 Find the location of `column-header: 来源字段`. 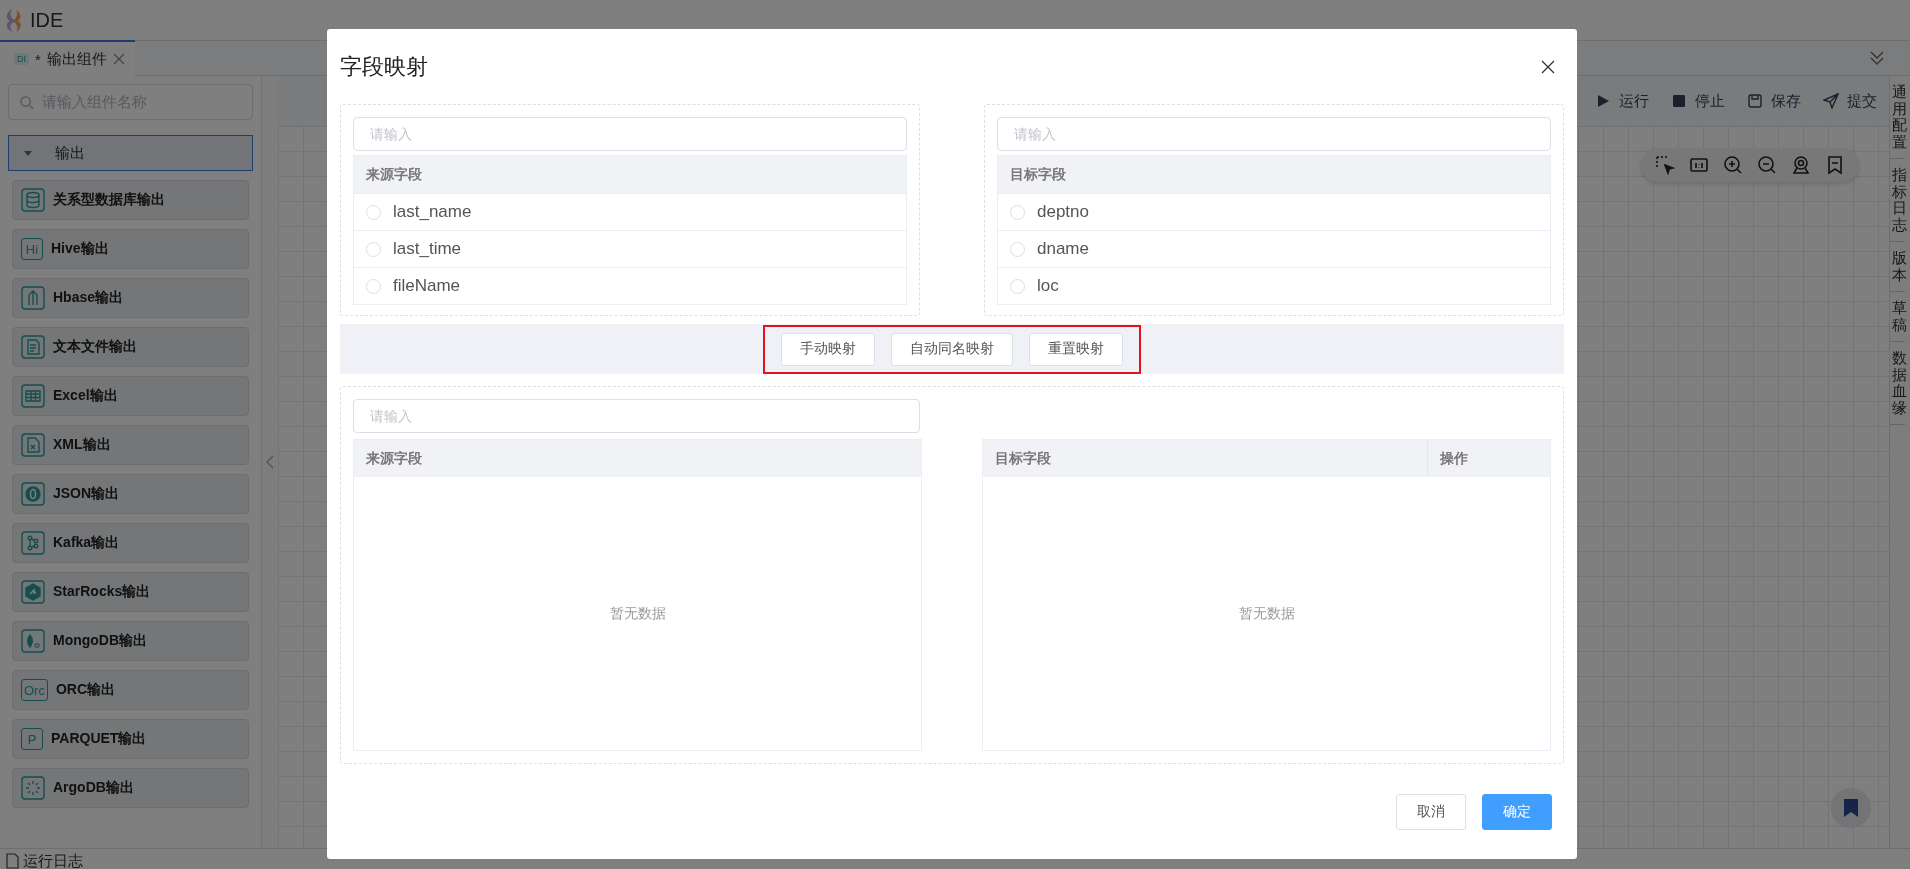

column-header: 来源字段 is located at coordinates (394, 458).